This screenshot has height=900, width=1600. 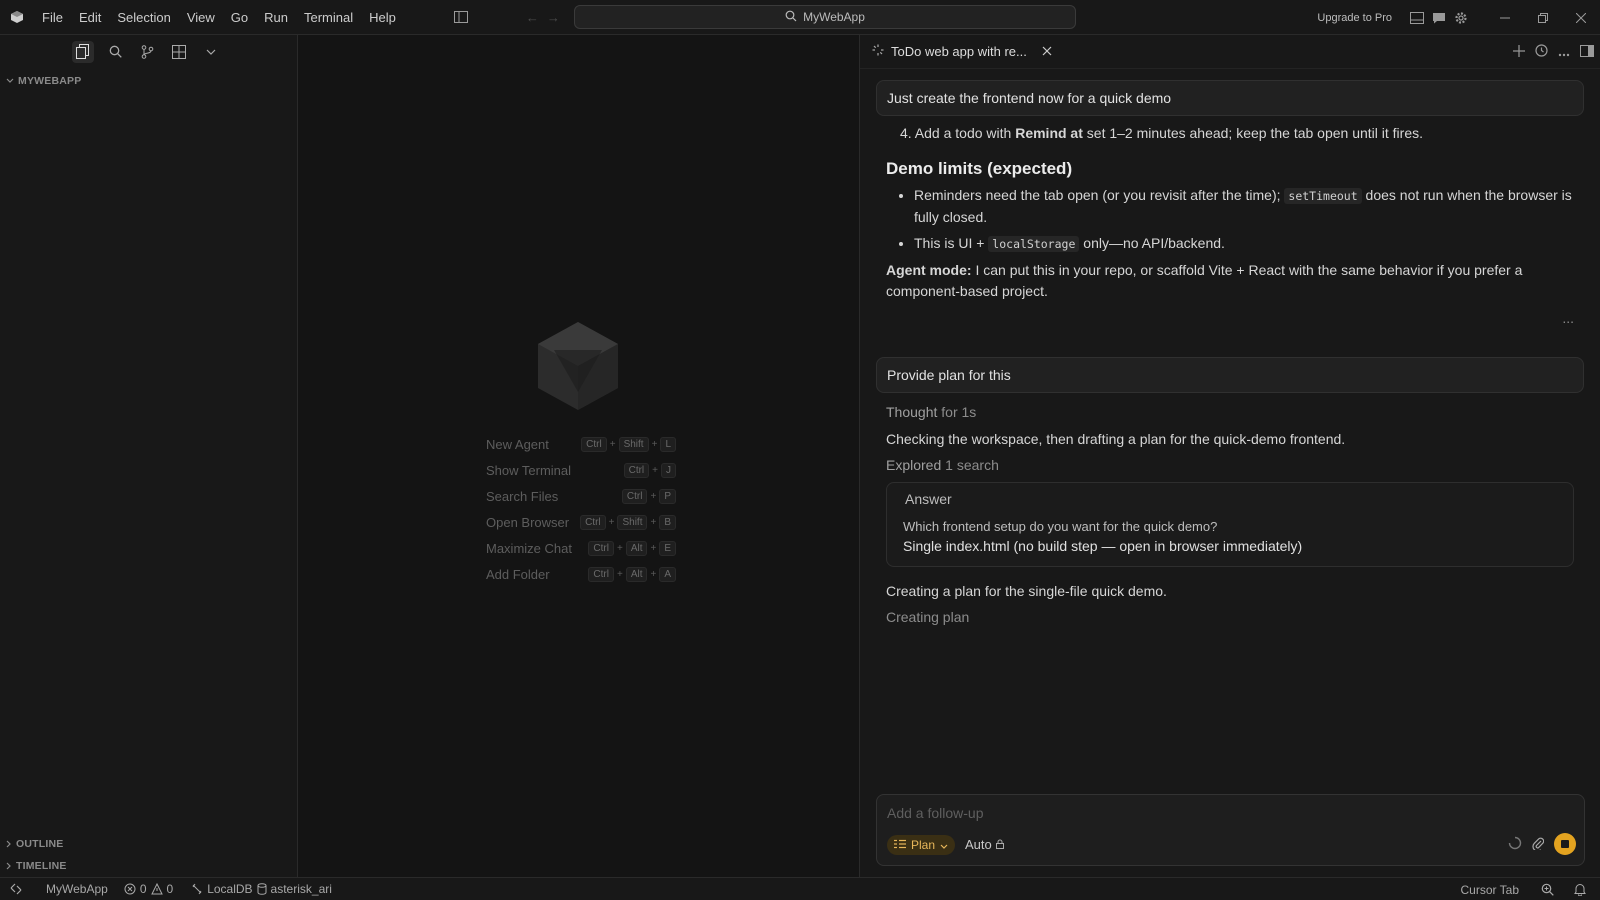 What do you see at coordinates (958, 133) in the screenshot?
I see `step-four-prefix: 4. Add a todo with` at bounding box center [958, 133].